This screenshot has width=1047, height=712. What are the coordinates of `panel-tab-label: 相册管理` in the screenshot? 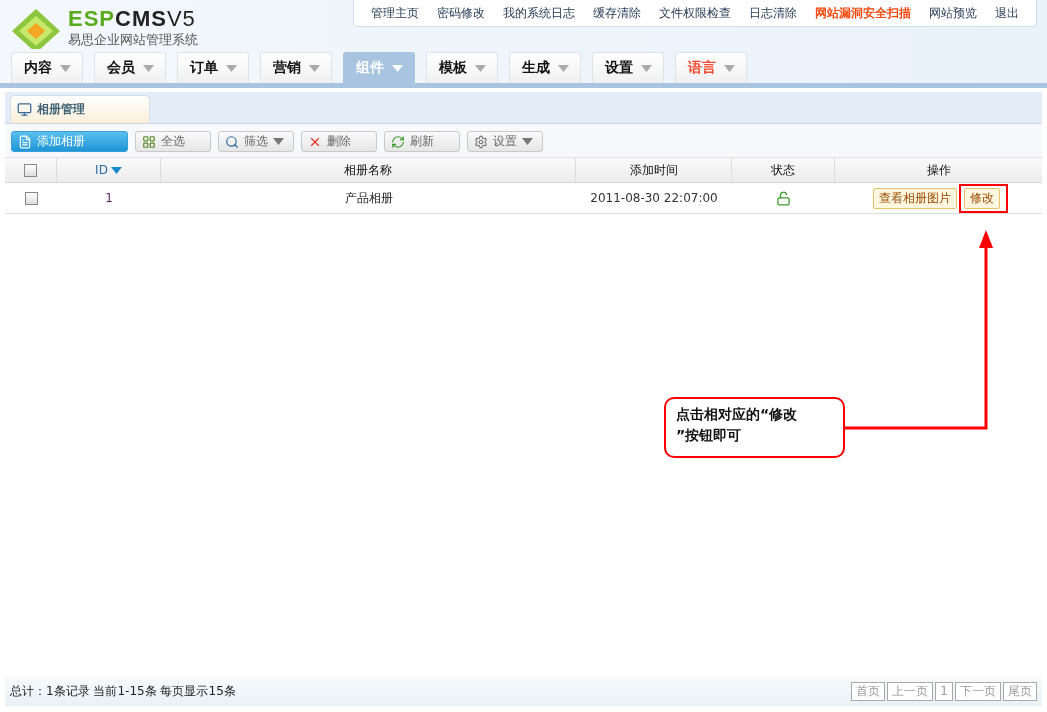 It's located at (61, 109).